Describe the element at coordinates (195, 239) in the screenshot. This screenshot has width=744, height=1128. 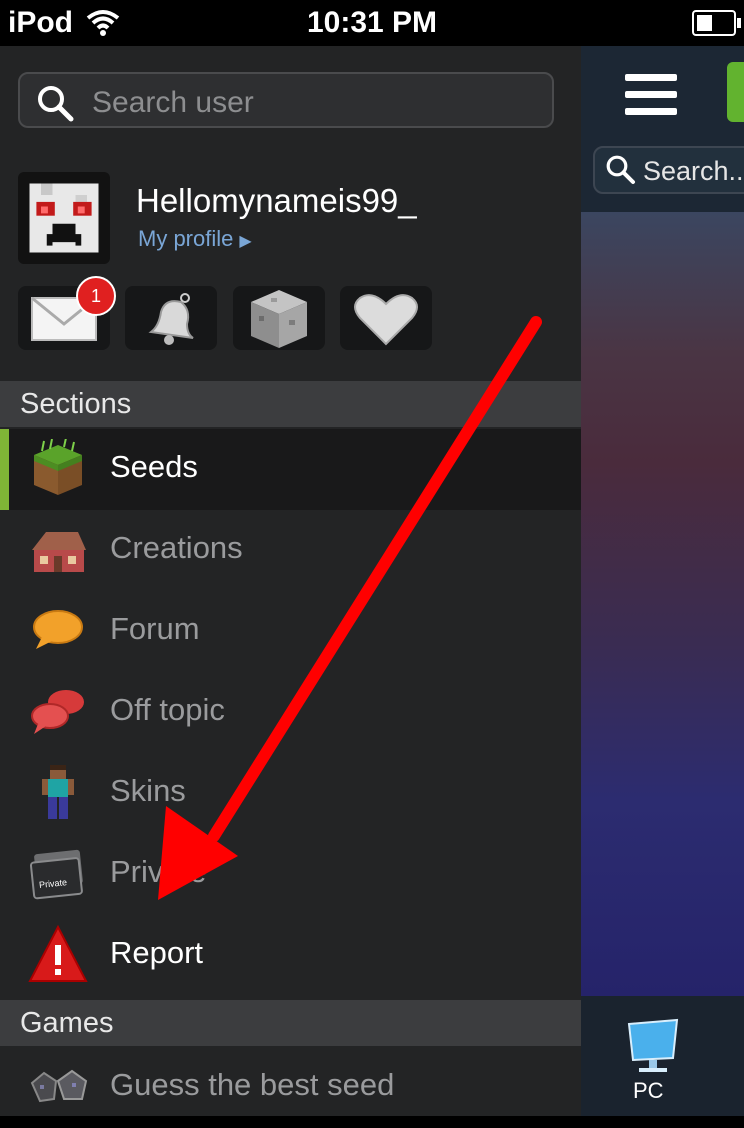
I see `my-profile-link: My profile ▶` at that location.